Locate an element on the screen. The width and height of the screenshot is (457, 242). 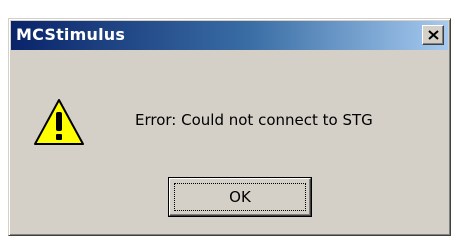
error-message: Error: Could not connect to STG is located at coordinates (254, 120).